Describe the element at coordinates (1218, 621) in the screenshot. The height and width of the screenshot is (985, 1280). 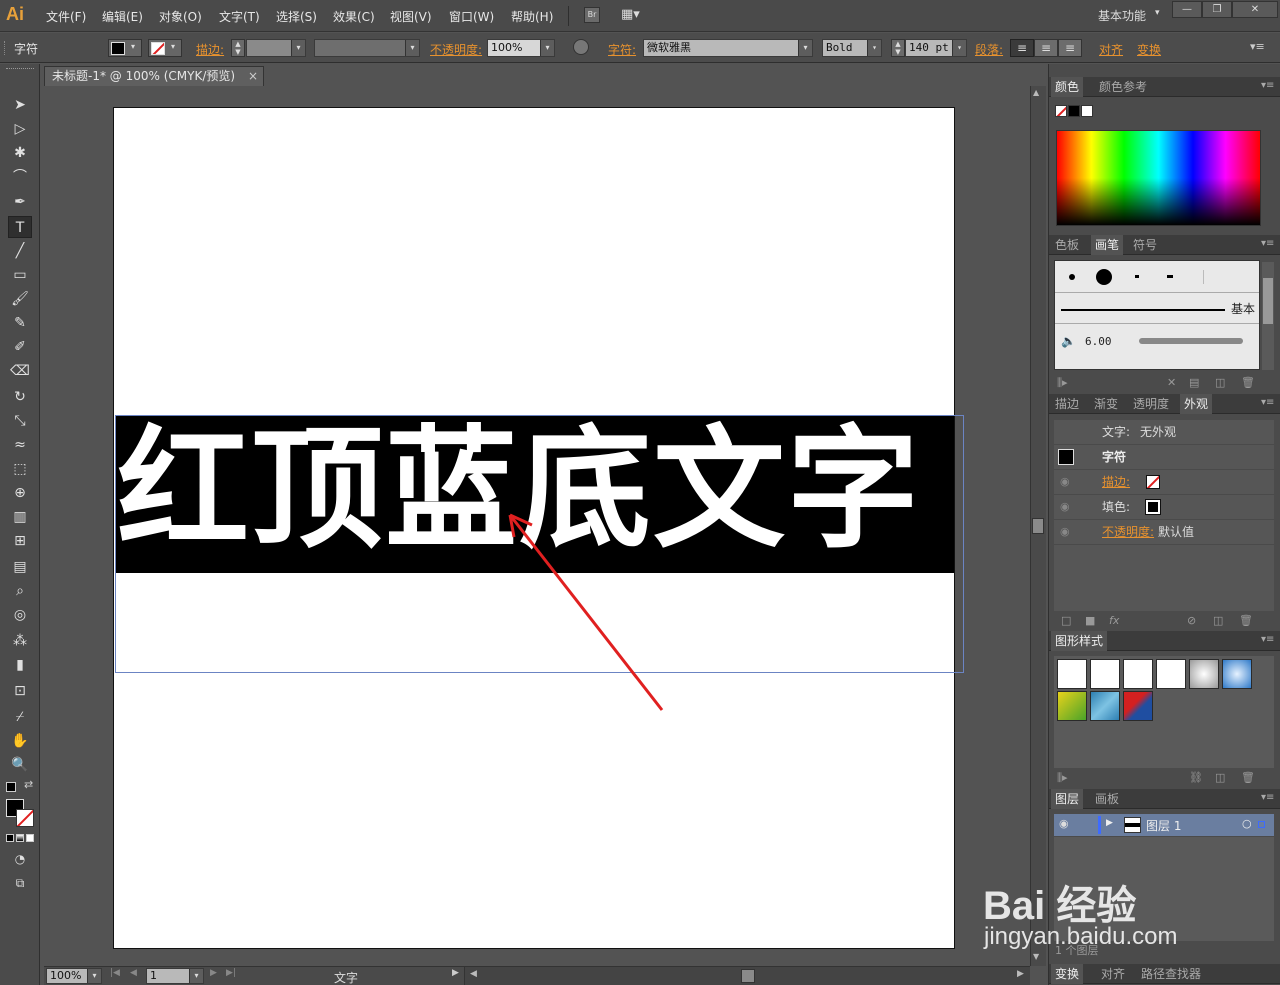
I see `duplicate-item-icon: ◫` at that location.